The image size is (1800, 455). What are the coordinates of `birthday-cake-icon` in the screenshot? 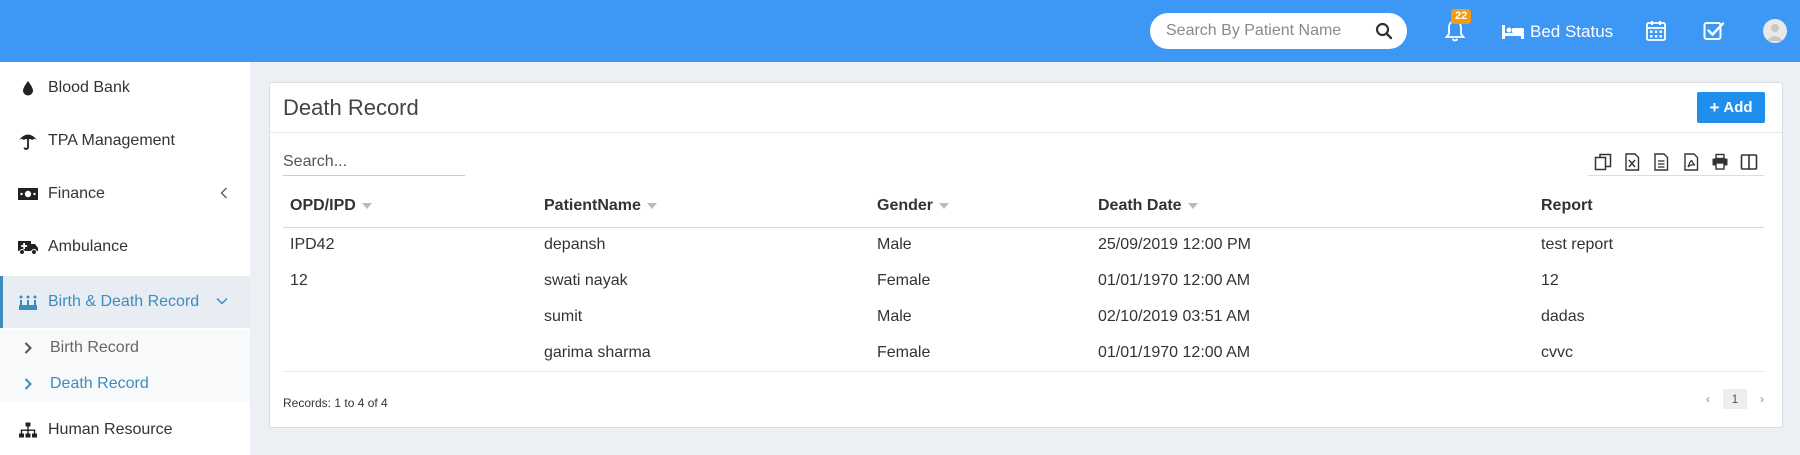 It's located at (28, 302).